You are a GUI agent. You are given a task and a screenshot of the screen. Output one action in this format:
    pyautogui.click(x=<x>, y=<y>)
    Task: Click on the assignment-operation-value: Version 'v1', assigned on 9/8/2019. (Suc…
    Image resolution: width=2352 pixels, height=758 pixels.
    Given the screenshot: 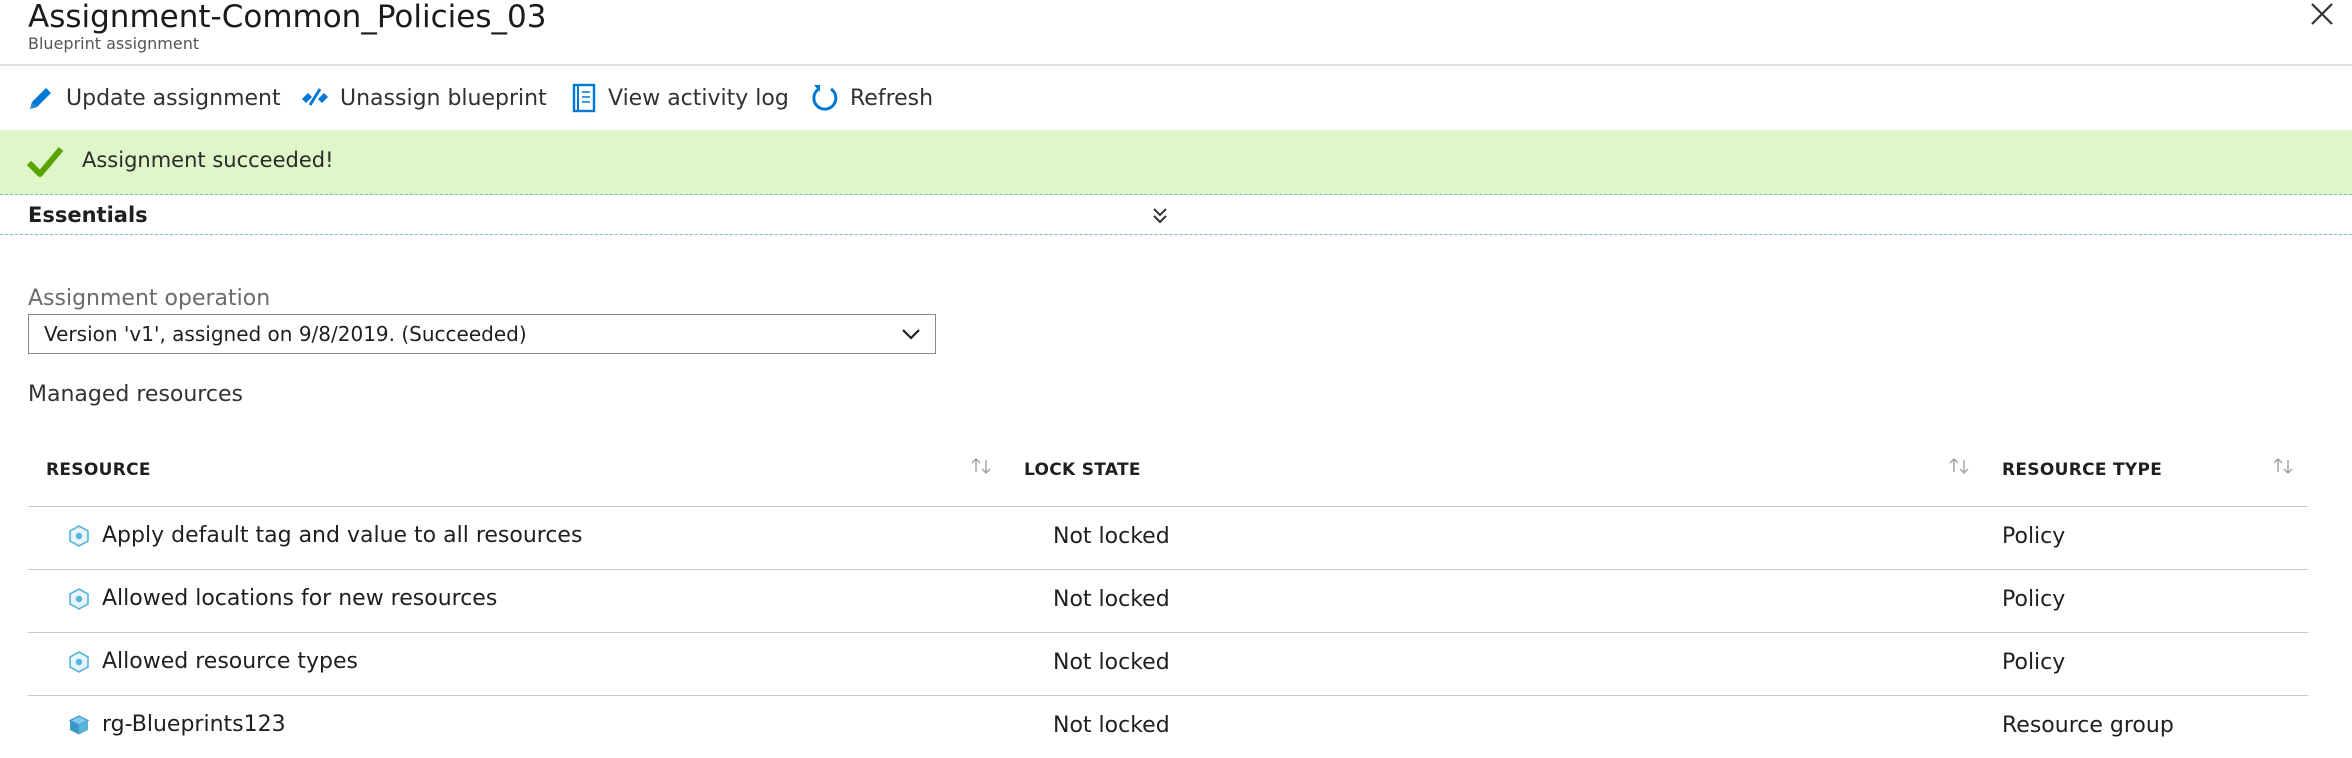 What is the action you would take?
    pyautogui.click(x=285, y=334)
    